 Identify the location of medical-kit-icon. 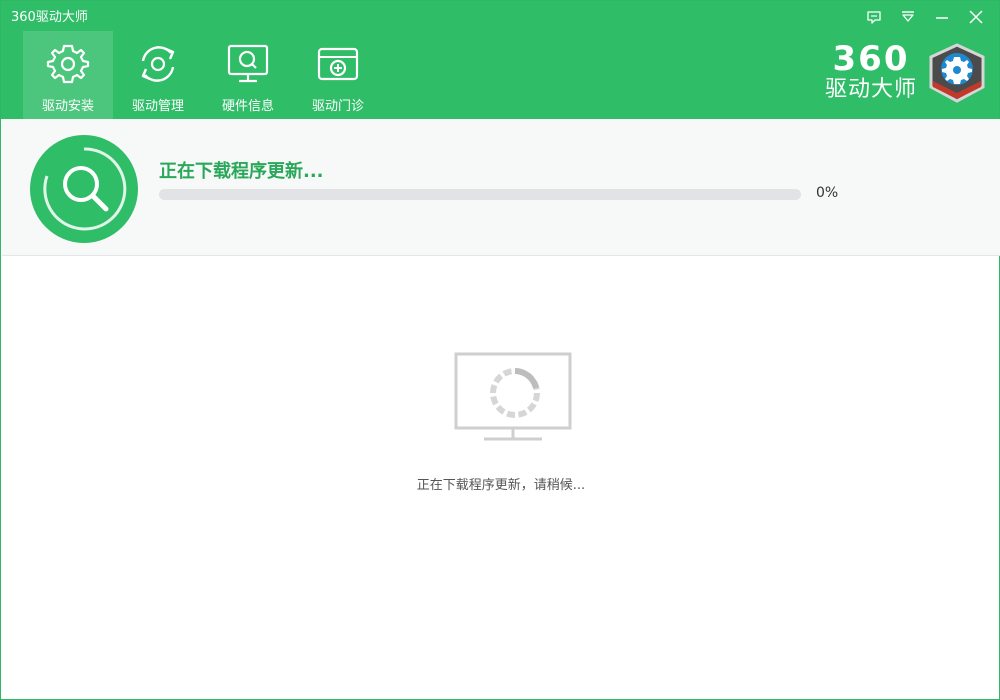
(338, 64).